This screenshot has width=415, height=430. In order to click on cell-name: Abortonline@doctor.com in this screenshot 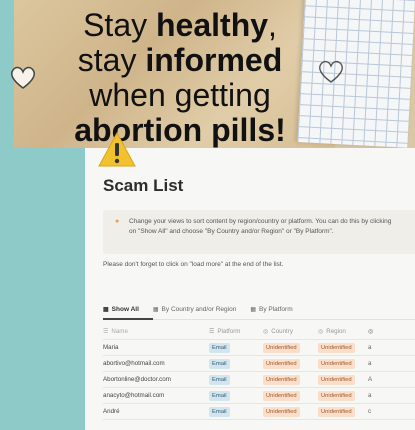, I will do `click(137, 379)`.